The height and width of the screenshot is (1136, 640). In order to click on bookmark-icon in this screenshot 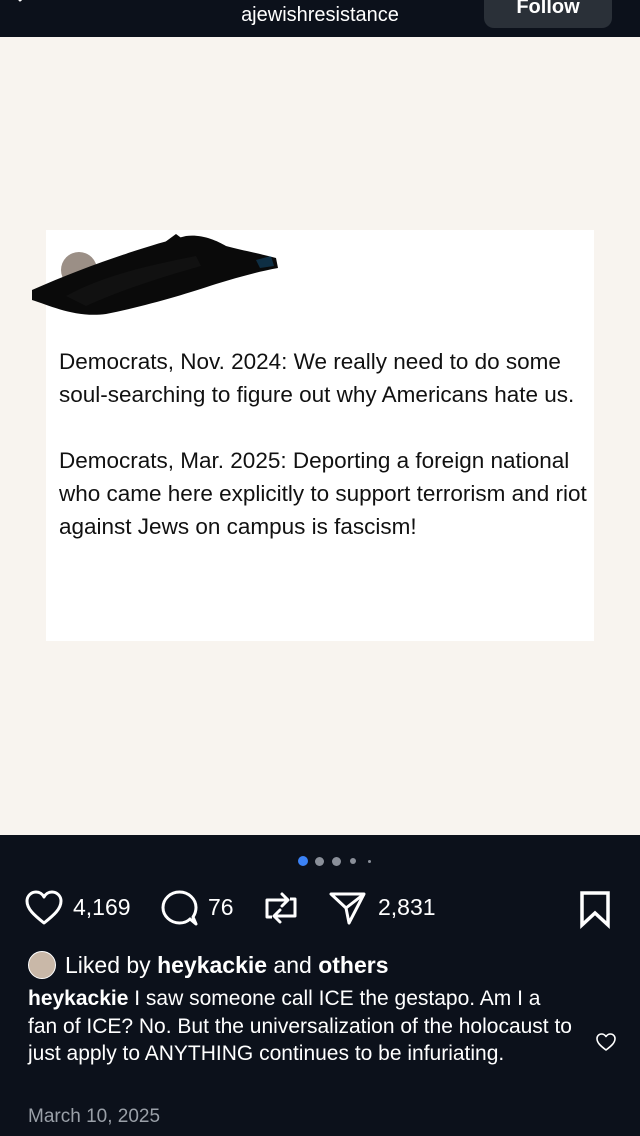, I will do `click(595, 909)`.